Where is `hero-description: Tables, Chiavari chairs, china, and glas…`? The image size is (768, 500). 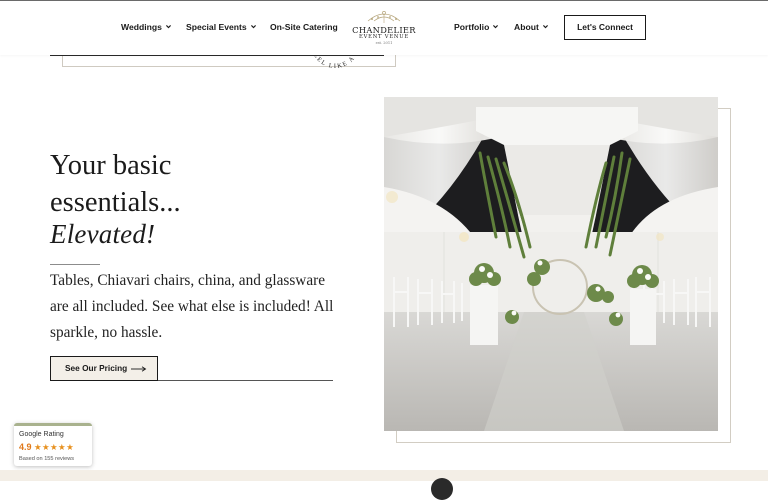 hero-description: Tables, Chiavari chairs, china, and glas… is located at coordinates (192, 306).